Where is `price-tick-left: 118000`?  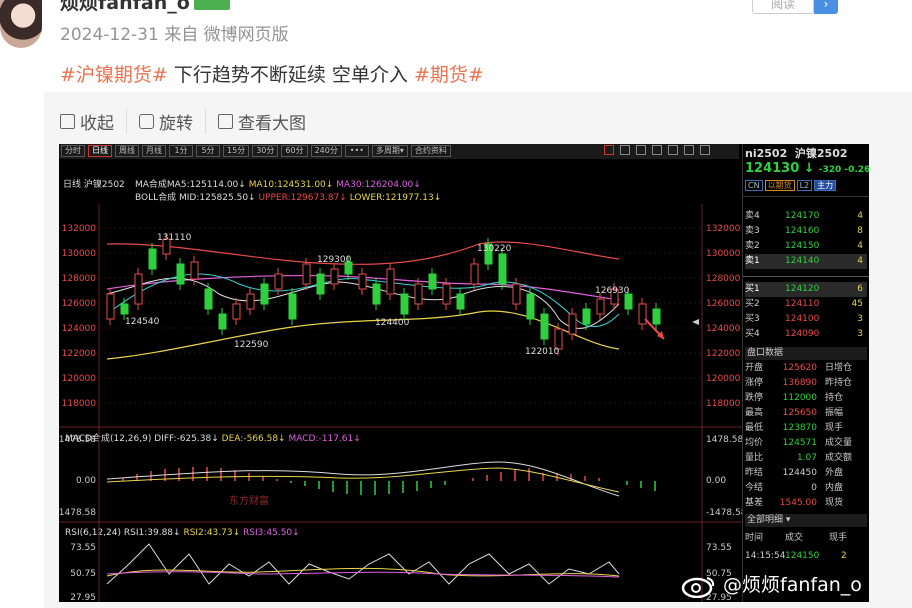 price-tick-left: 118000 is located at coordinates (79, 404).